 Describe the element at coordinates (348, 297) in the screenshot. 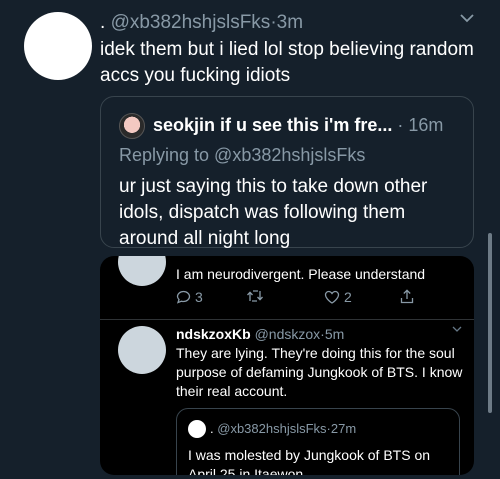

I see `like-count: 2` at that location.